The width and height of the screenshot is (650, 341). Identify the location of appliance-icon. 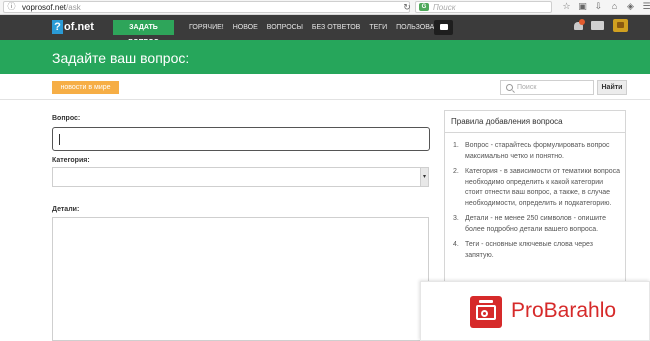
(486, 312).